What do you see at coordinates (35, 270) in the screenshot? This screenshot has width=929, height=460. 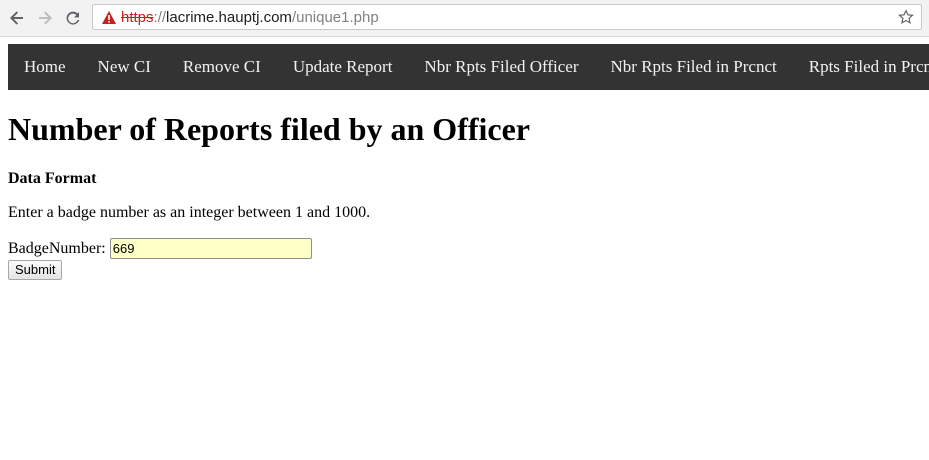 I see `submit-button: Submit` at bounding box center [35, 270].